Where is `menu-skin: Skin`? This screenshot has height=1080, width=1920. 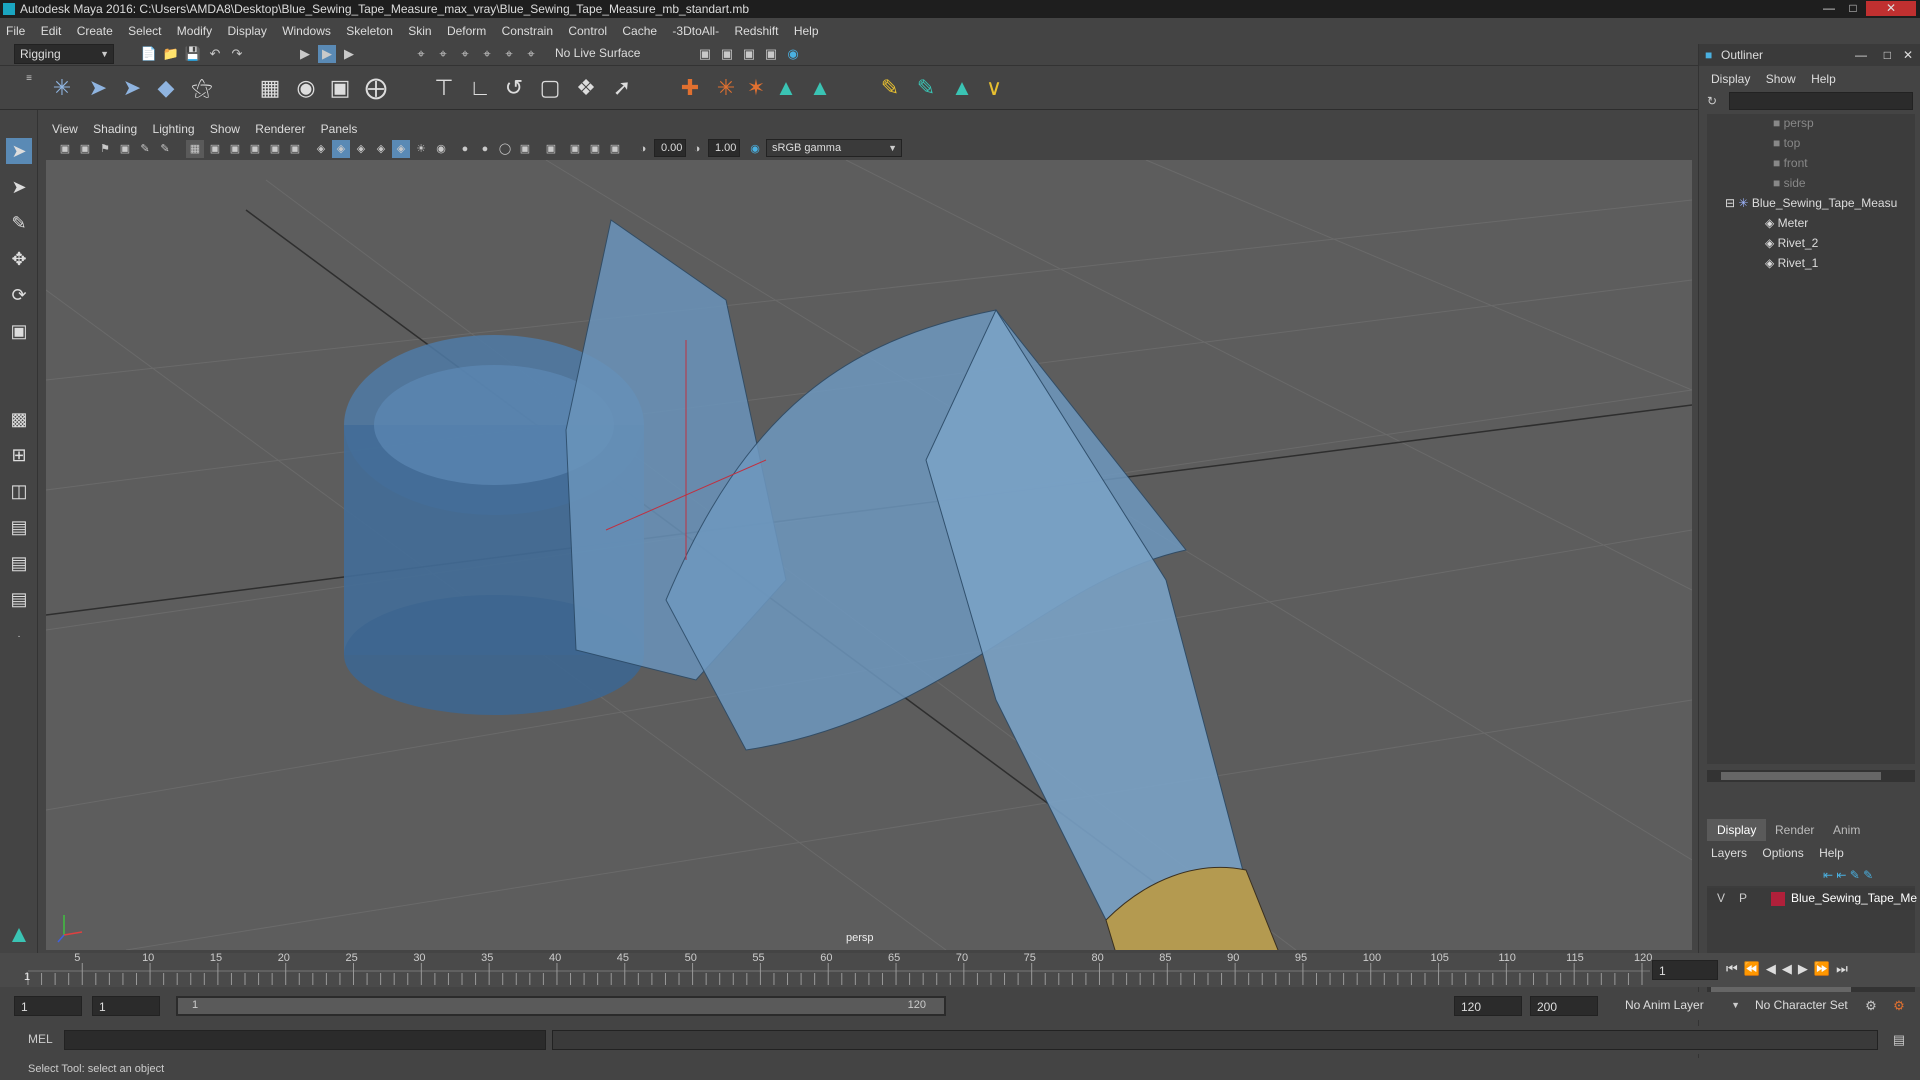
menu-skin: Skin is located at coordinates (419, 31).